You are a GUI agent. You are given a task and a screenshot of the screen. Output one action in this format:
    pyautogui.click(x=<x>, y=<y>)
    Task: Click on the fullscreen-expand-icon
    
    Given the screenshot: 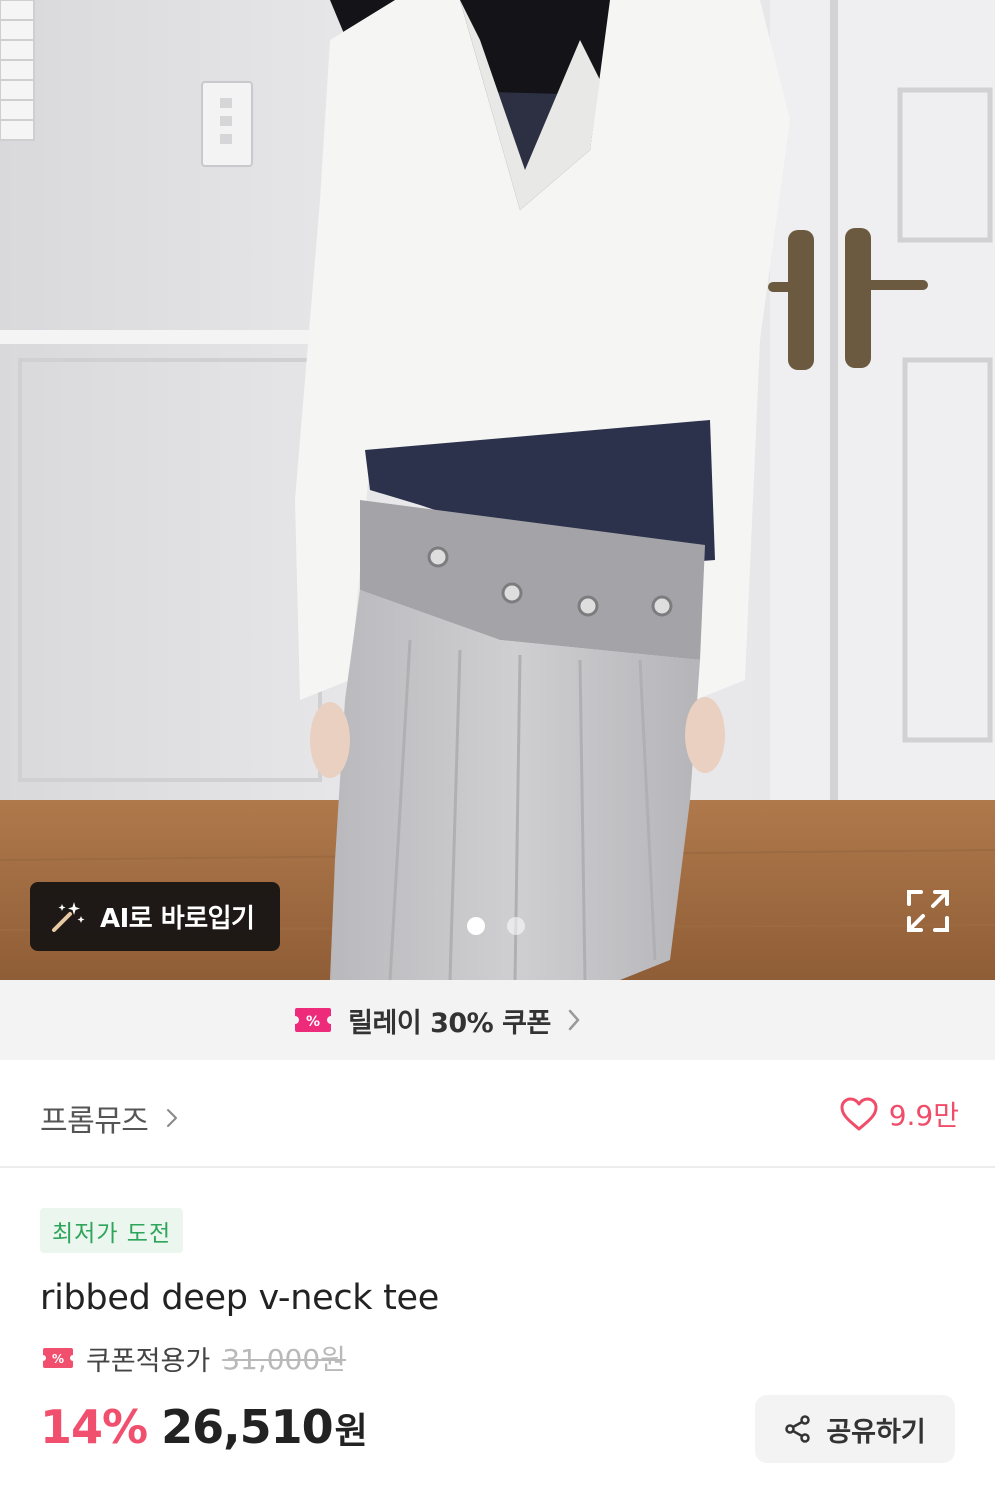 What is the action you would take?
    pyautogui.click(x=928, y=911)
    